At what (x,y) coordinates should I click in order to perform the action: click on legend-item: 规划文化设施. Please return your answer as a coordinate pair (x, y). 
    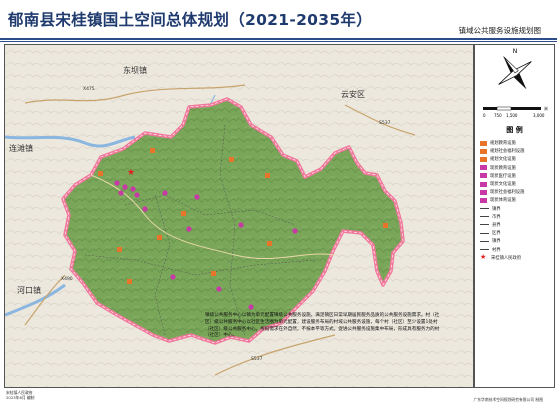
    Looking at the image, I should click on (502, 159).